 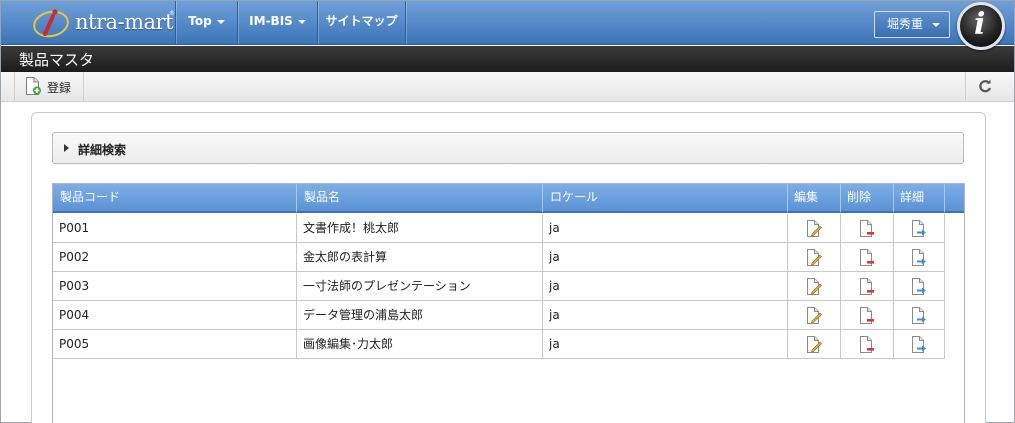 What do you see at coordinates (57, 60) in the screenshot?
I see `page-title: 製品マスタ` at bounding box center [57, 60].